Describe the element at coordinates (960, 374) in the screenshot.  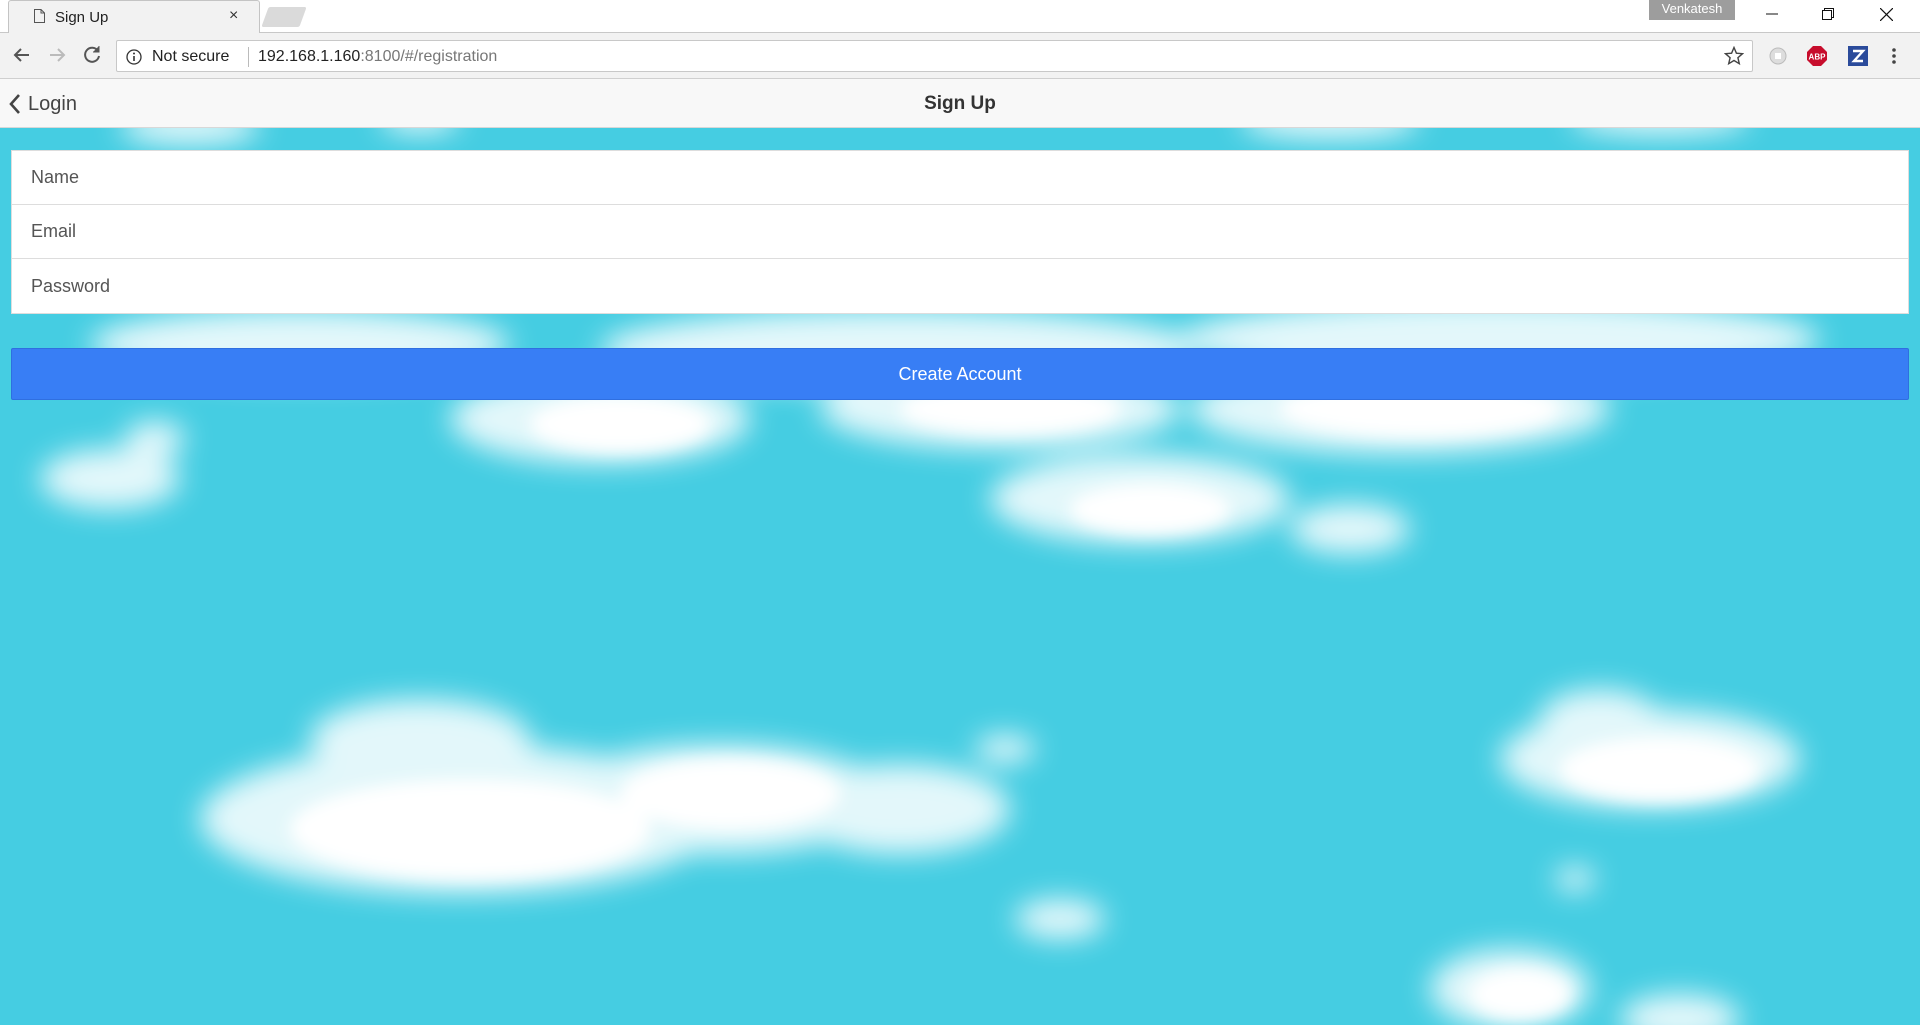
I see `create-account-button: Create Account` at that location.